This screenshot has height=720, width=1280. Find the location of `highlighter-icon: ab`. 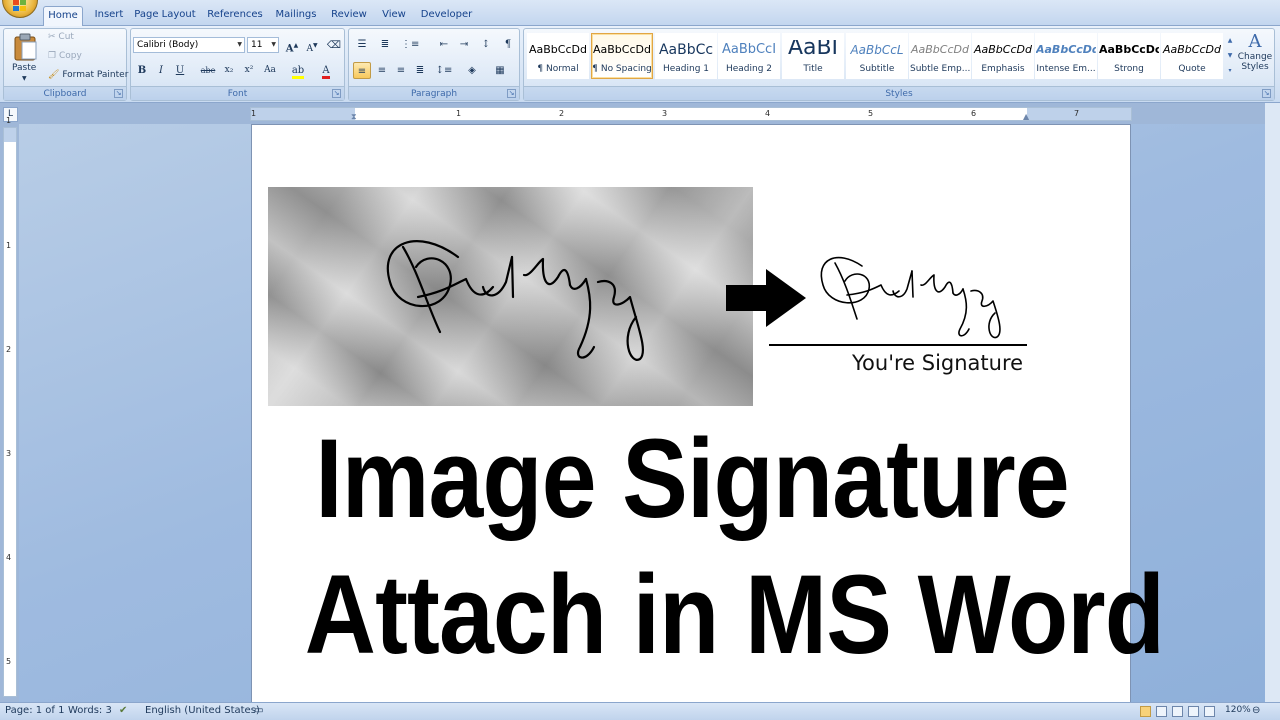

highlighter-icon: ab is located at coordinates (298, 72).